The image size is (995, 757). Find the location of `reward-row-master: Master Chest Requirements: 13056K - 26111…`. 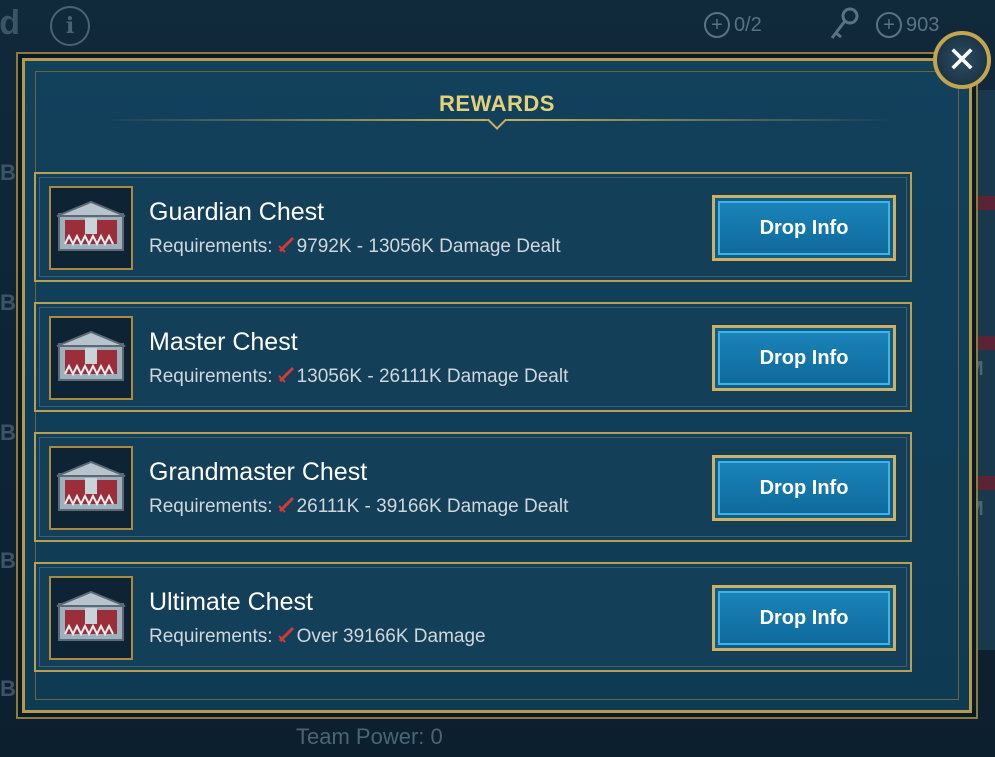

reward-row-master: Master Chest Requirements: 13056K - 26111… is located at coordinates (473, 357).